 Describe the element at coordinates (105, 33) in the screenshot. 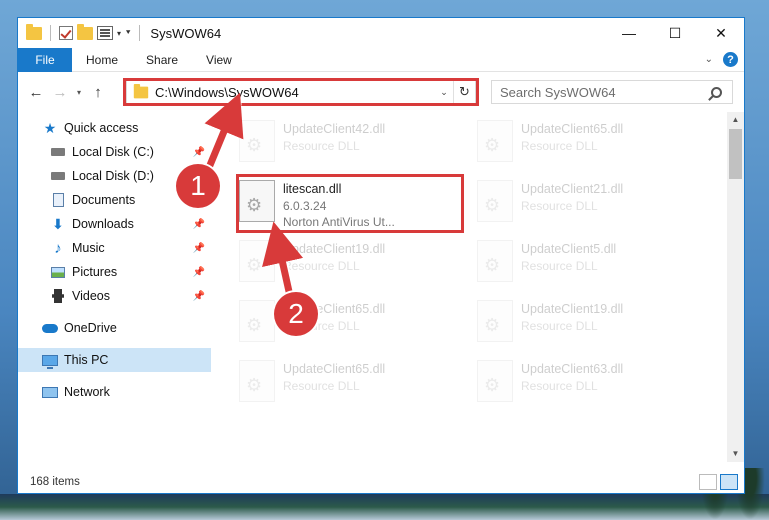

I see `properties-icon` at that location.